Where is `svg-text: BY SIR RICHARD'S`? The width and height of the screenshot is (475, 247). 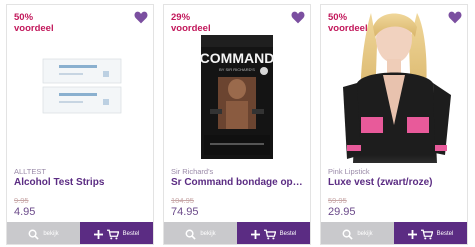 svg-text: BY SIR RICHARD'S is located at coordinates (237, 69).